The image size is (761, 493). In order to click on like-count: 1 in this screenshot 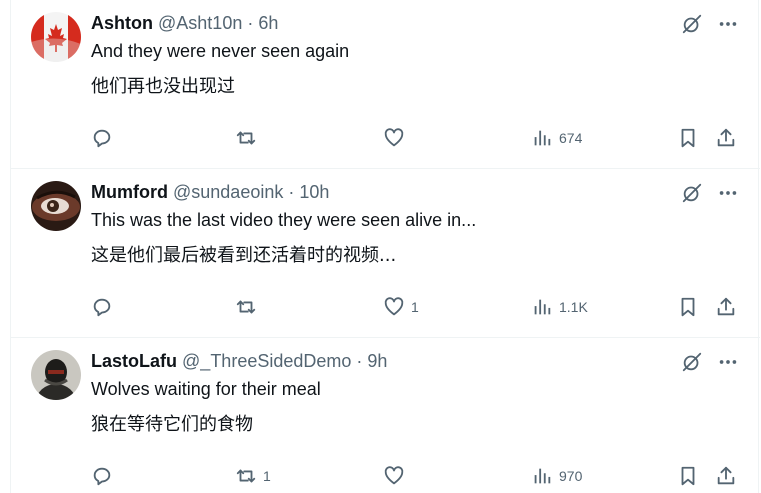, I will do `click(415, 307)`.